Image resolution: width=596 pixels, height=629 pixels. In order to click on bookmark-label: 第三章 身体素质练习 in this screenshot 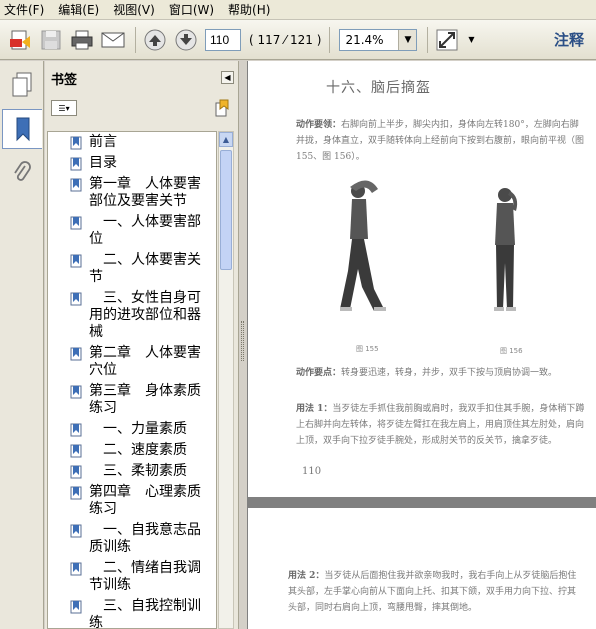, I will do `click(145, 399)`.